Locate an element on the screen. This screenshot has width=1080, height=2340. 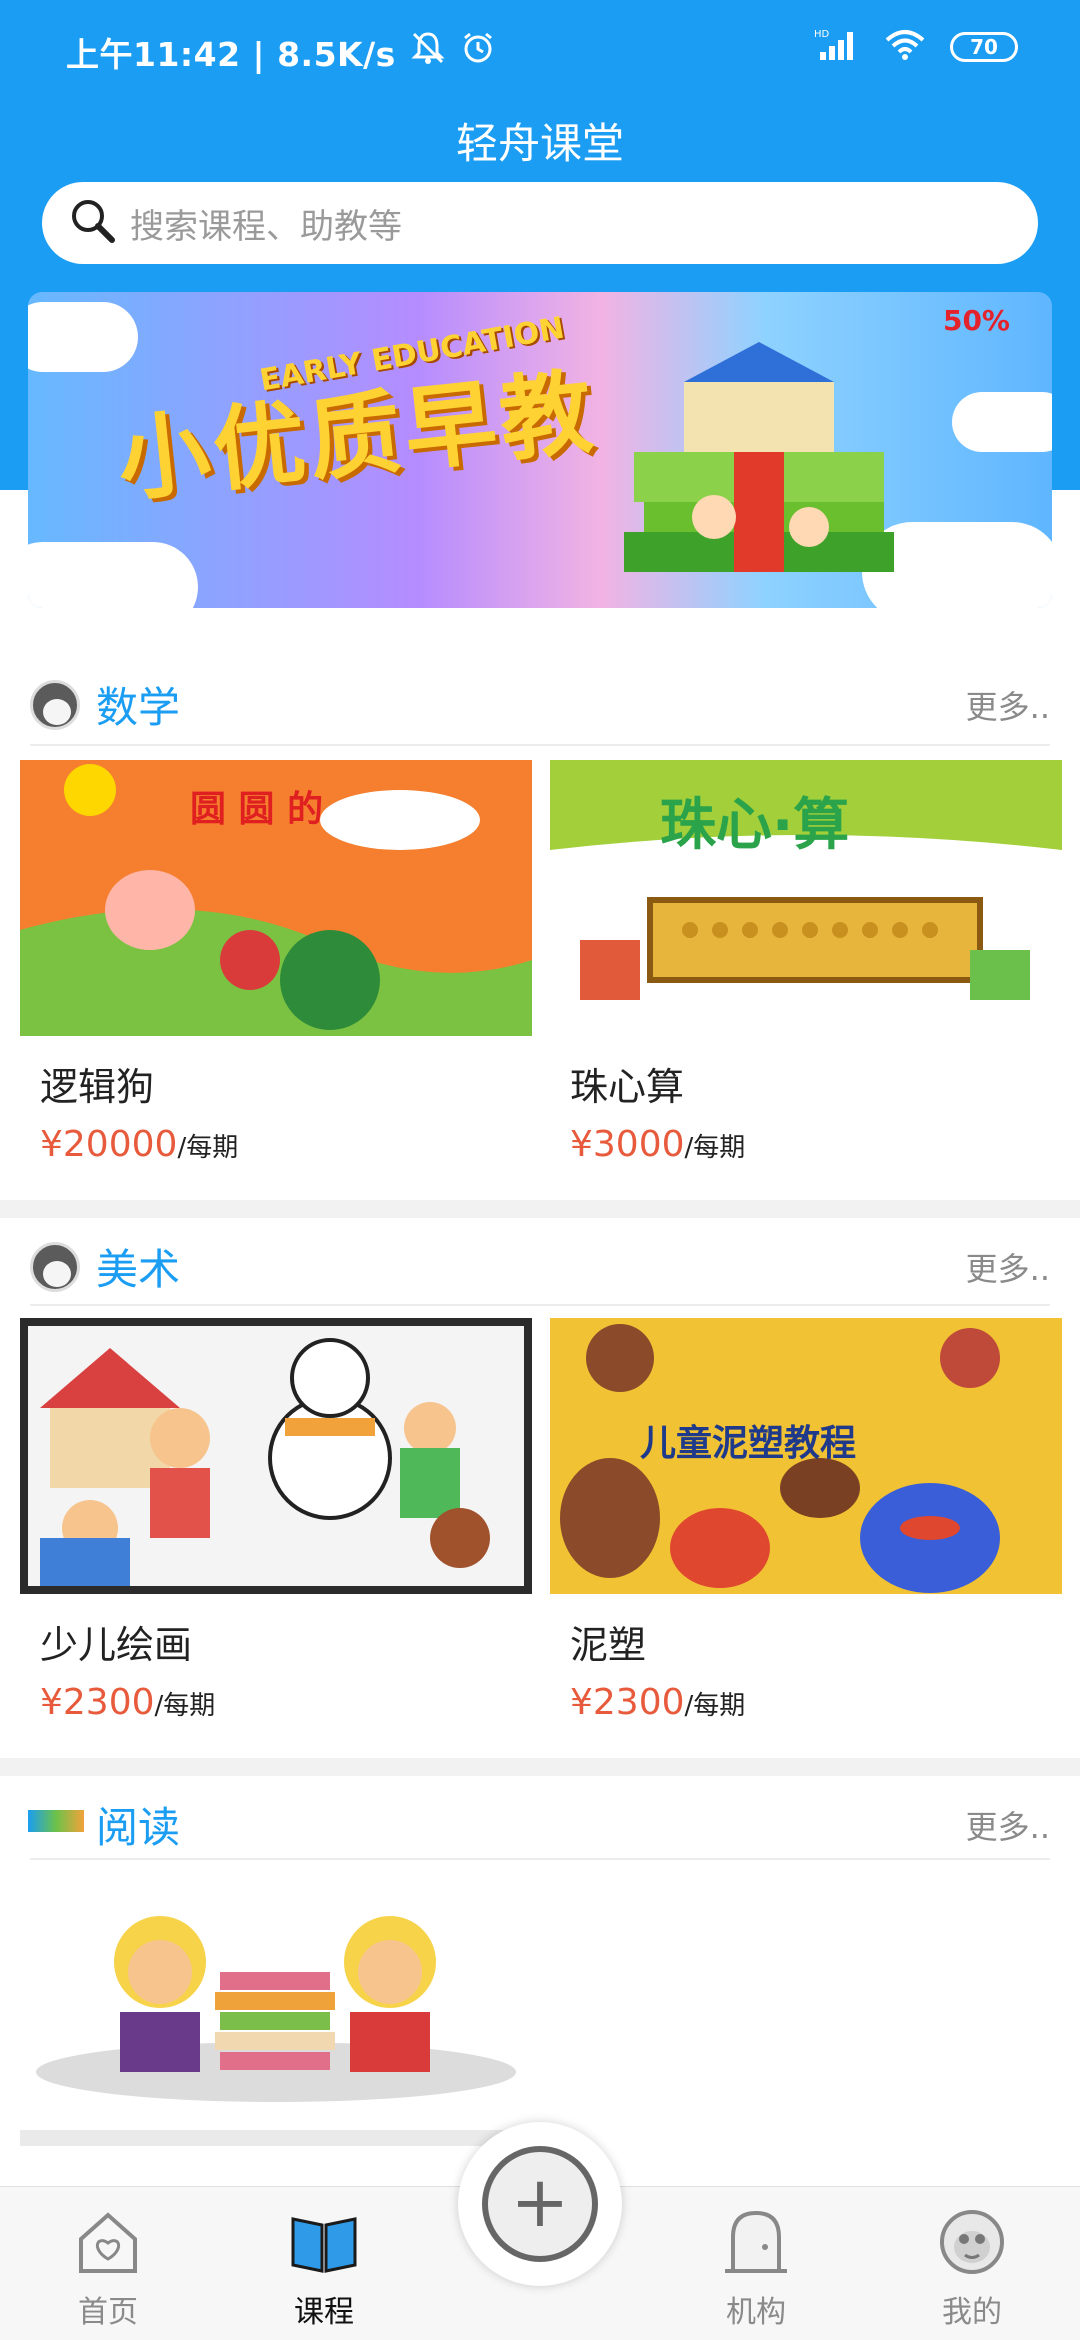
thumbnail-caption: 儿童泥塑教程 is located at coordinates (748, 1443).